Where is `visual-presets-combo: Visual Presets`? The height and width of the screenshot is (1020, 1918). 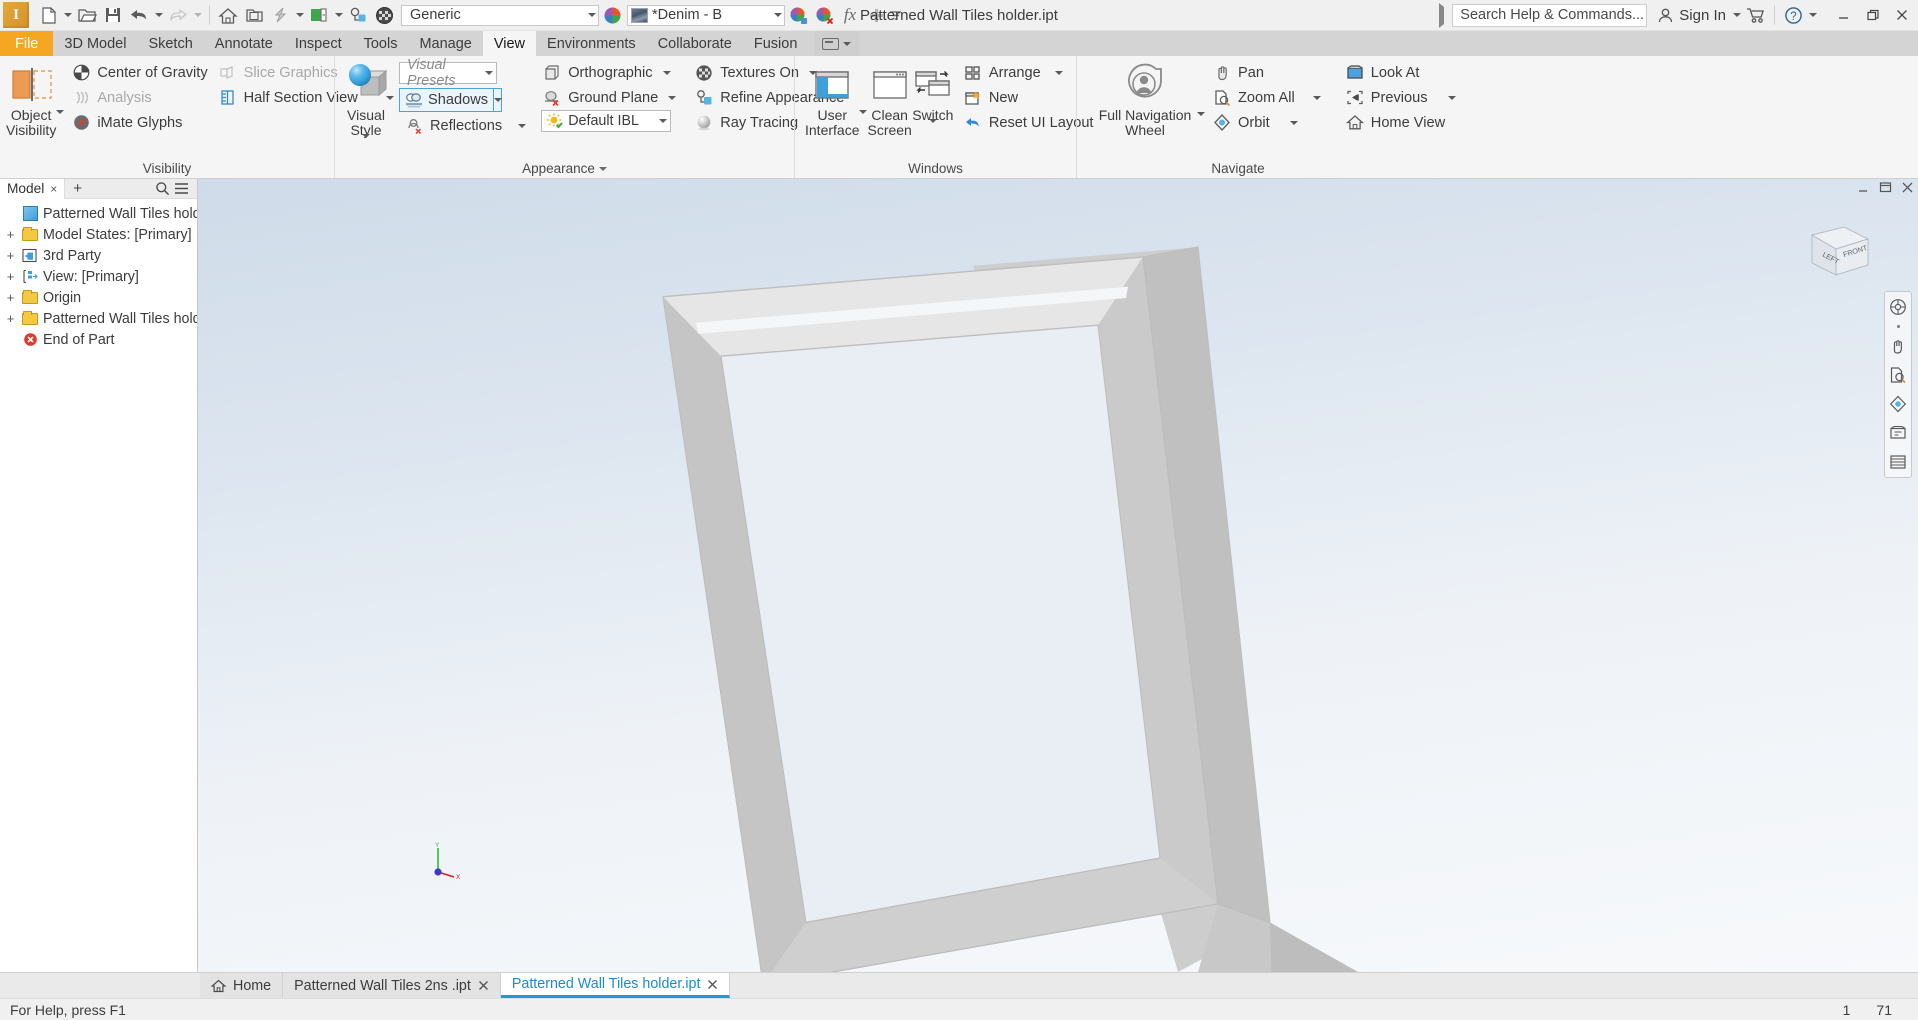
visual-presets-combo: Visual Presets is located at coordinates (448, 73).